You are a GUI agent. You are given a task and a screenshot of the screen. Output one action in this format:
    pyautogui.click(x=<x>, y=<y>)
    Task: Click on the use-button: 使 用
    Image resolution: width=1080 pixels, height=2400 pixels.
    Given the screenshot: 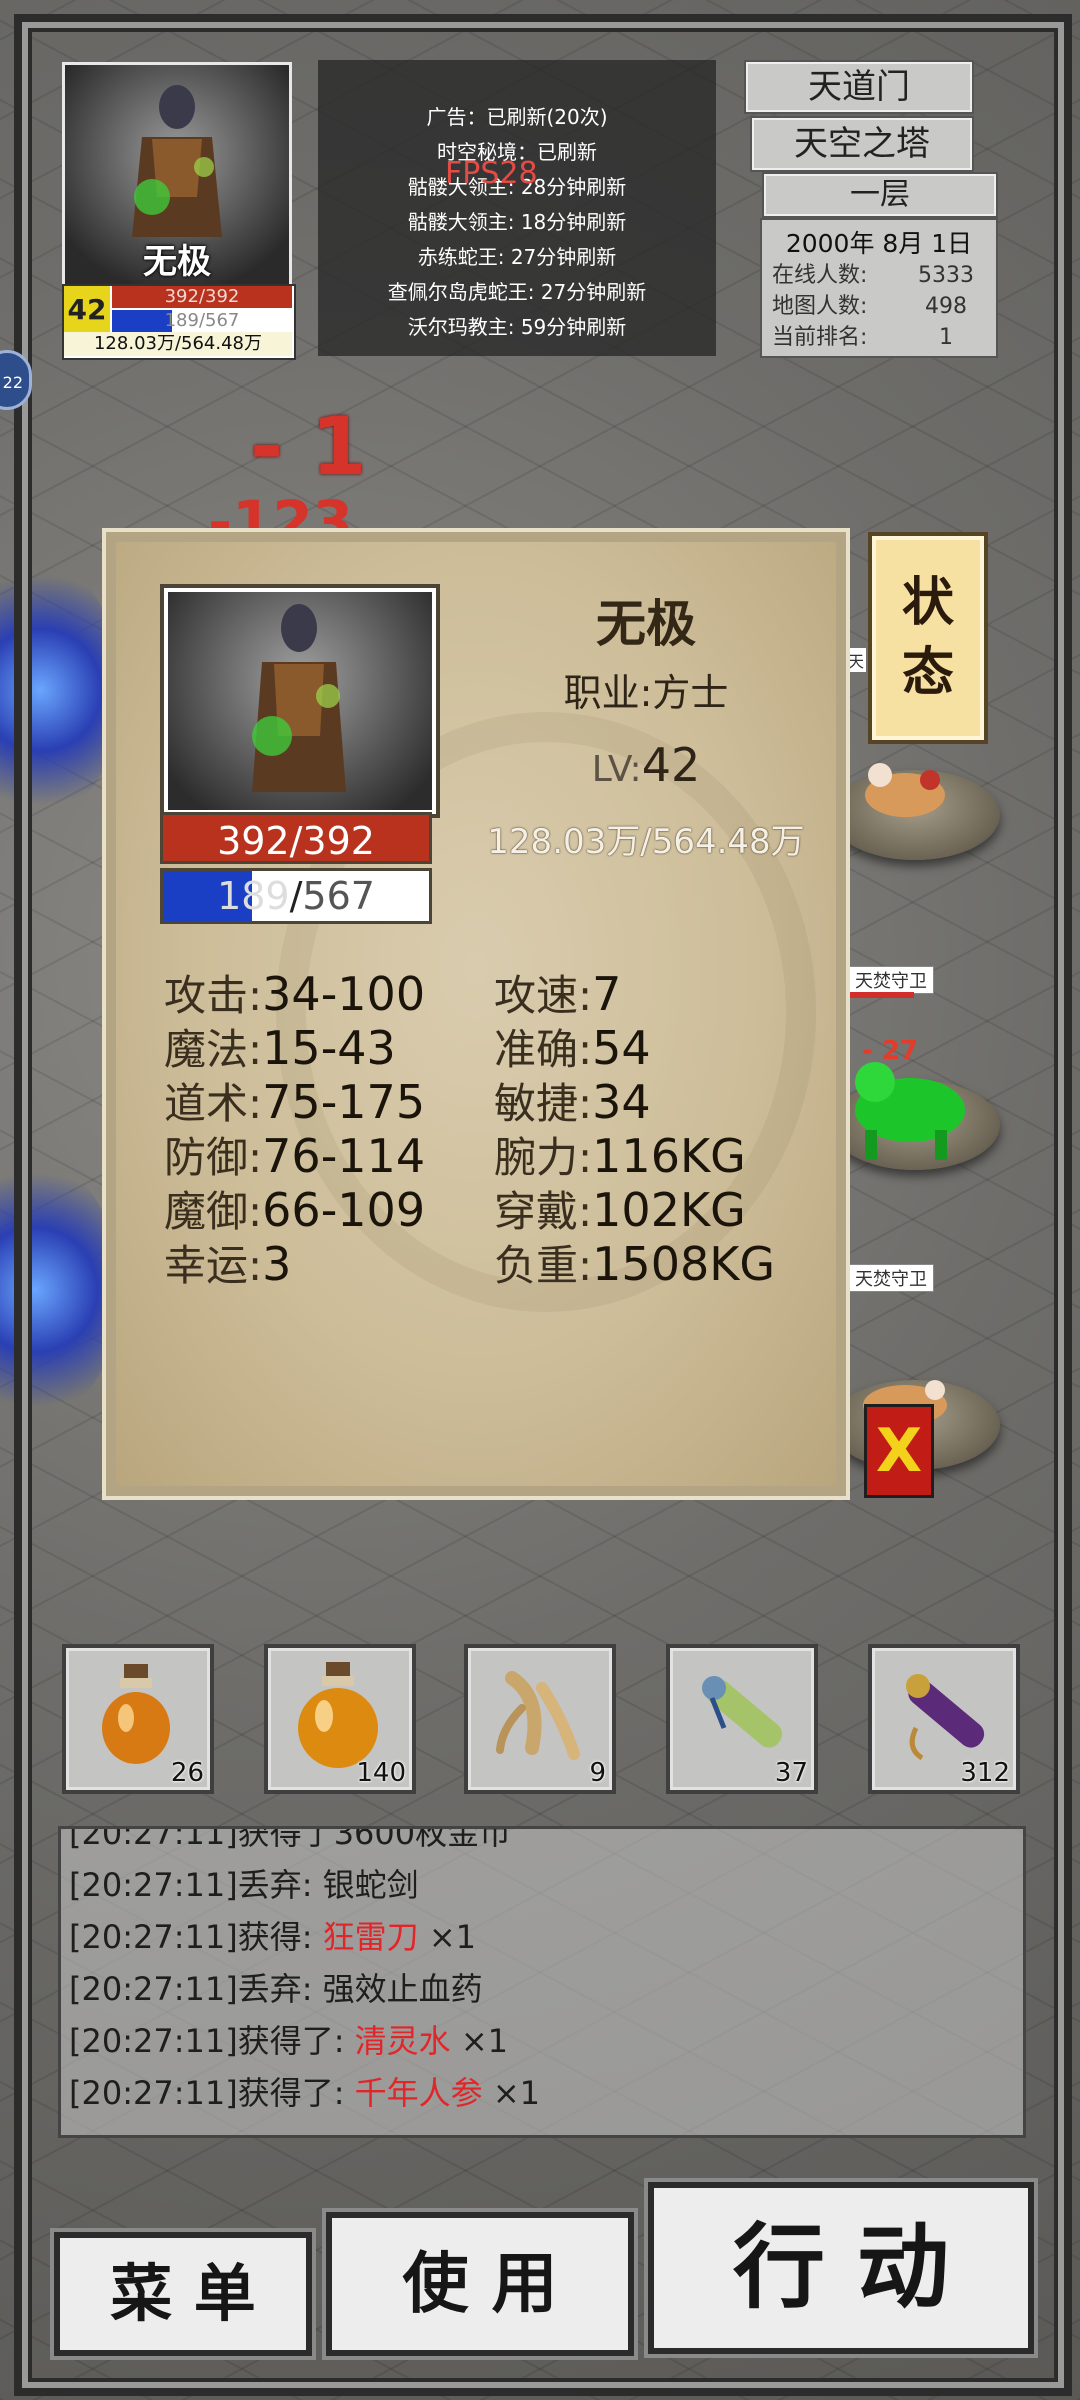 What is the action you would take?
    pyautogui.click(x=480, y=2284)
    